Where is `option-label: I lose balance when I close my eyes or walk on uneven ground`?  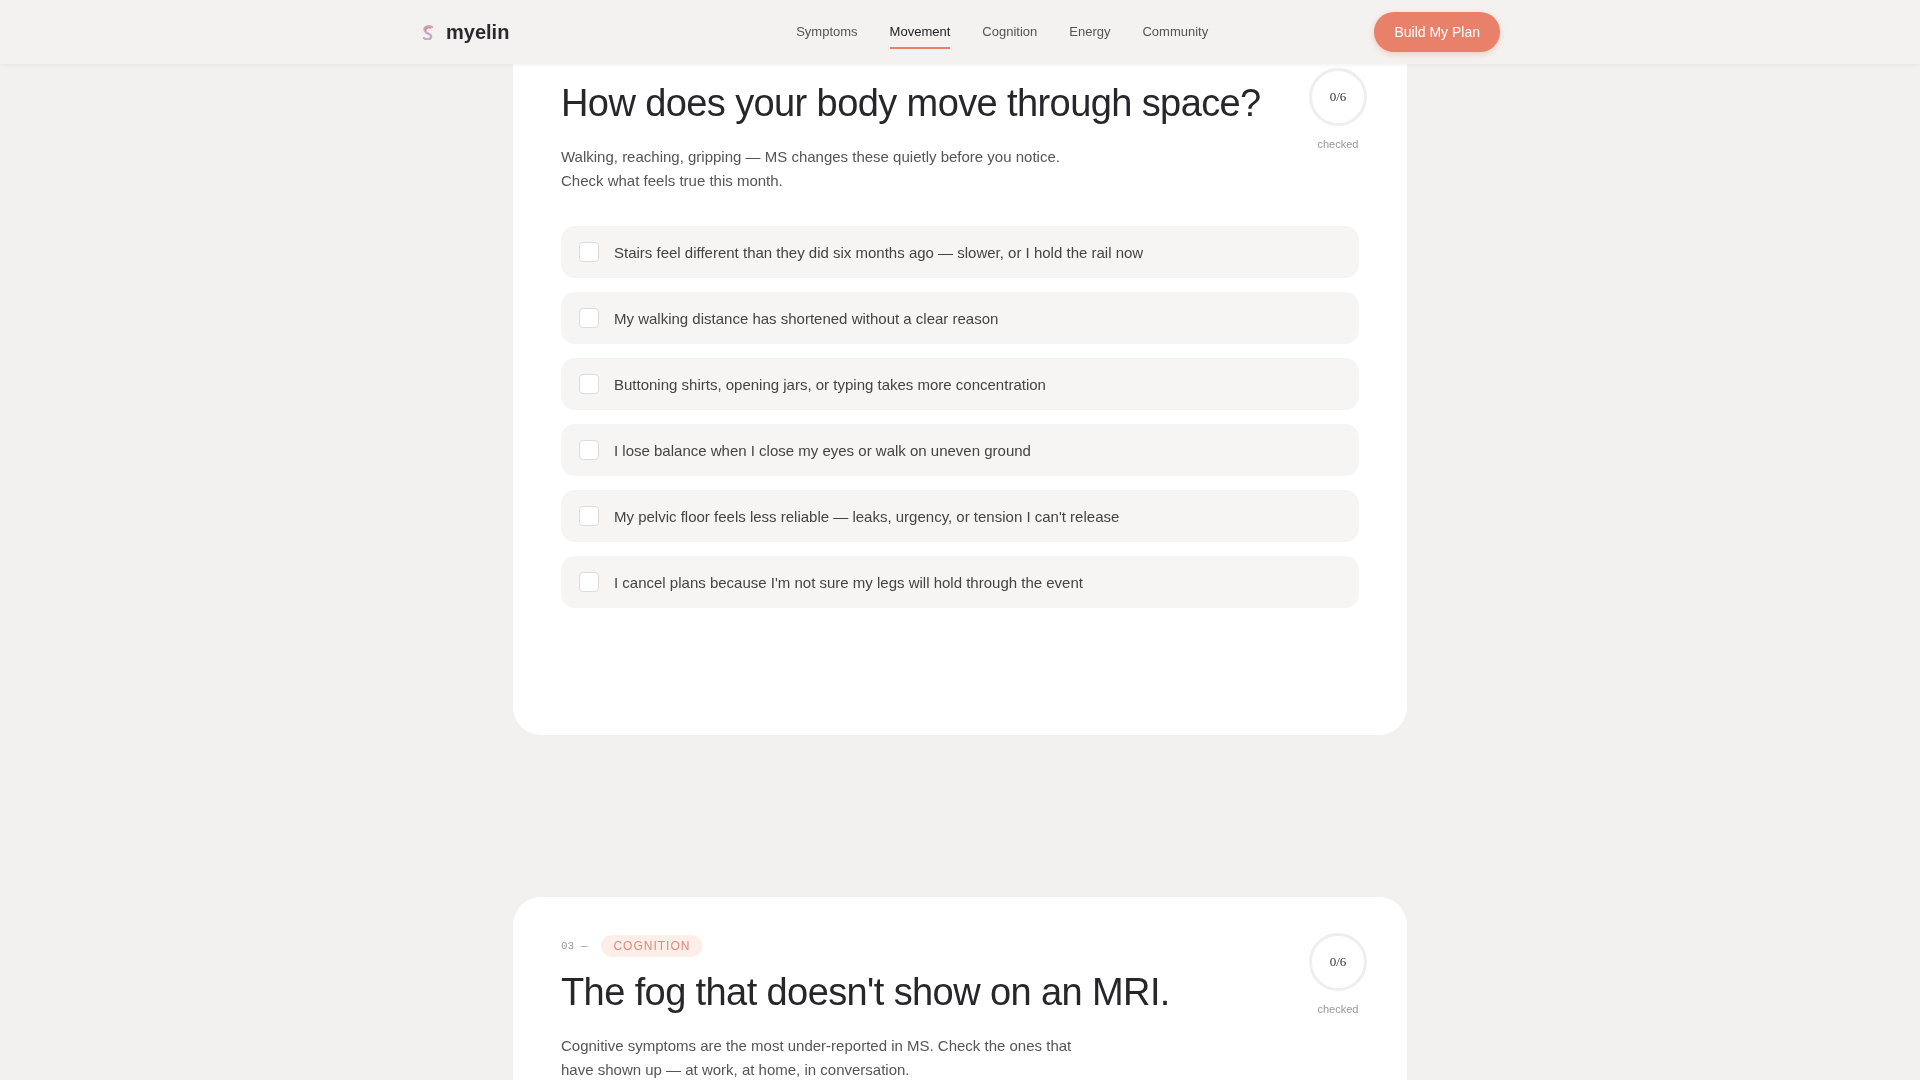 option-label: I lose balance when I close my eyes or walk on uneven ground is located at coordinates (822, 450).